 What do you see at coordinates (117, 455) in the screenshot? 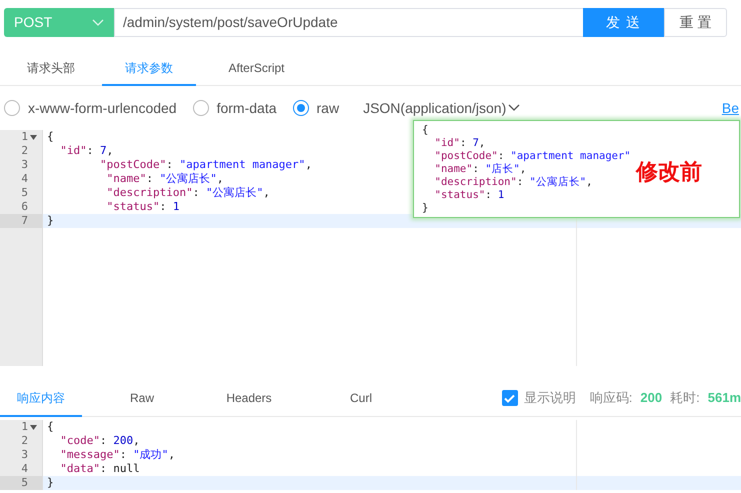
I see `code-line: "message": "成功",` at bounding box center [117, 455].